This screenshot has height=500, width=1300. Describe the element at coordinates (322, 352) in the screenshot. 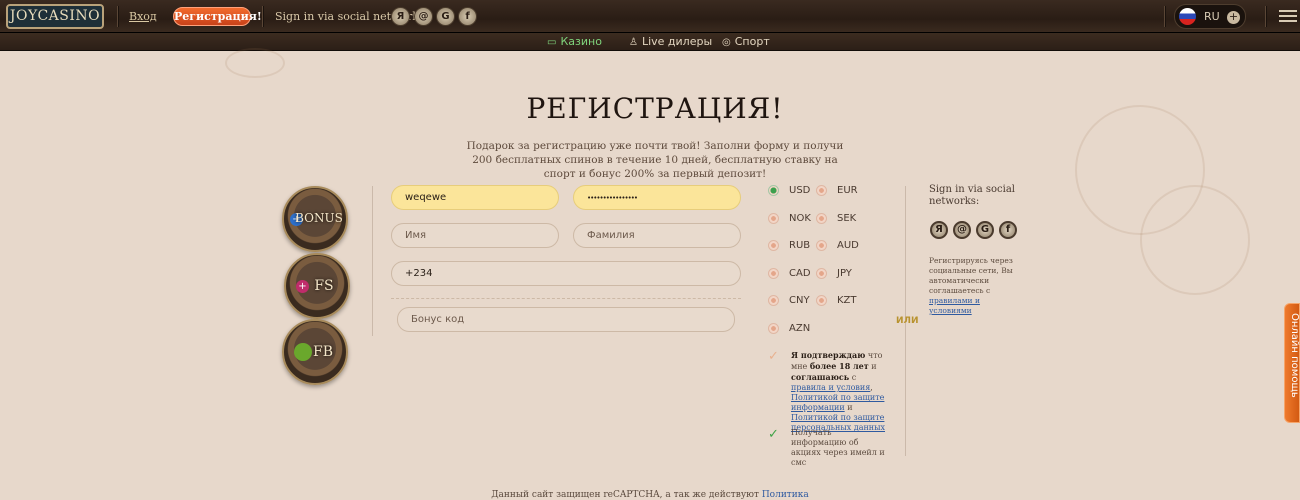

I see `badge-label: FB` at that location.